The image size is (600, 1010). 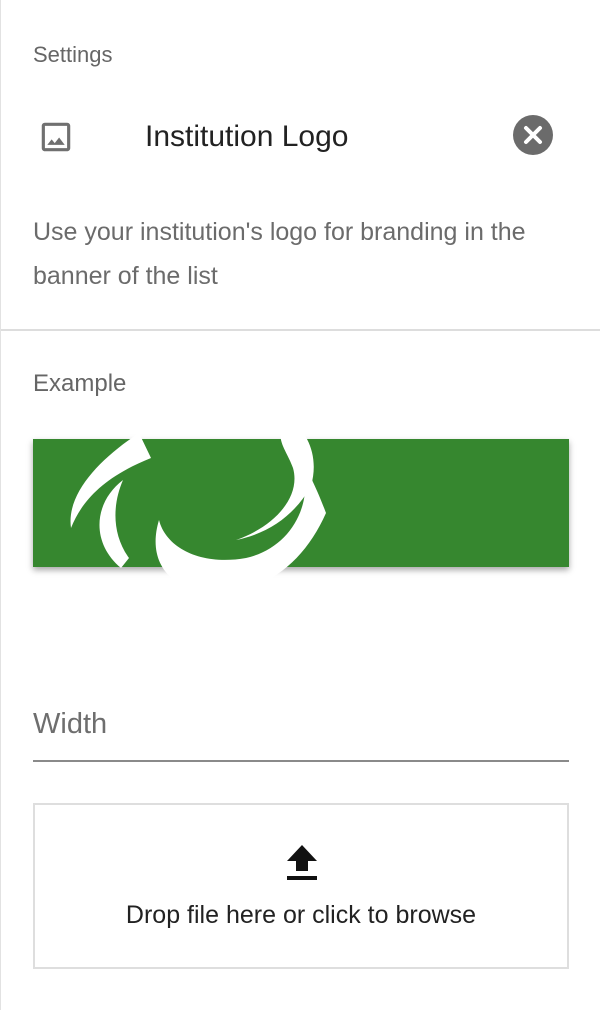 I want to click on example-label: Example, so click(x=80, y=383).